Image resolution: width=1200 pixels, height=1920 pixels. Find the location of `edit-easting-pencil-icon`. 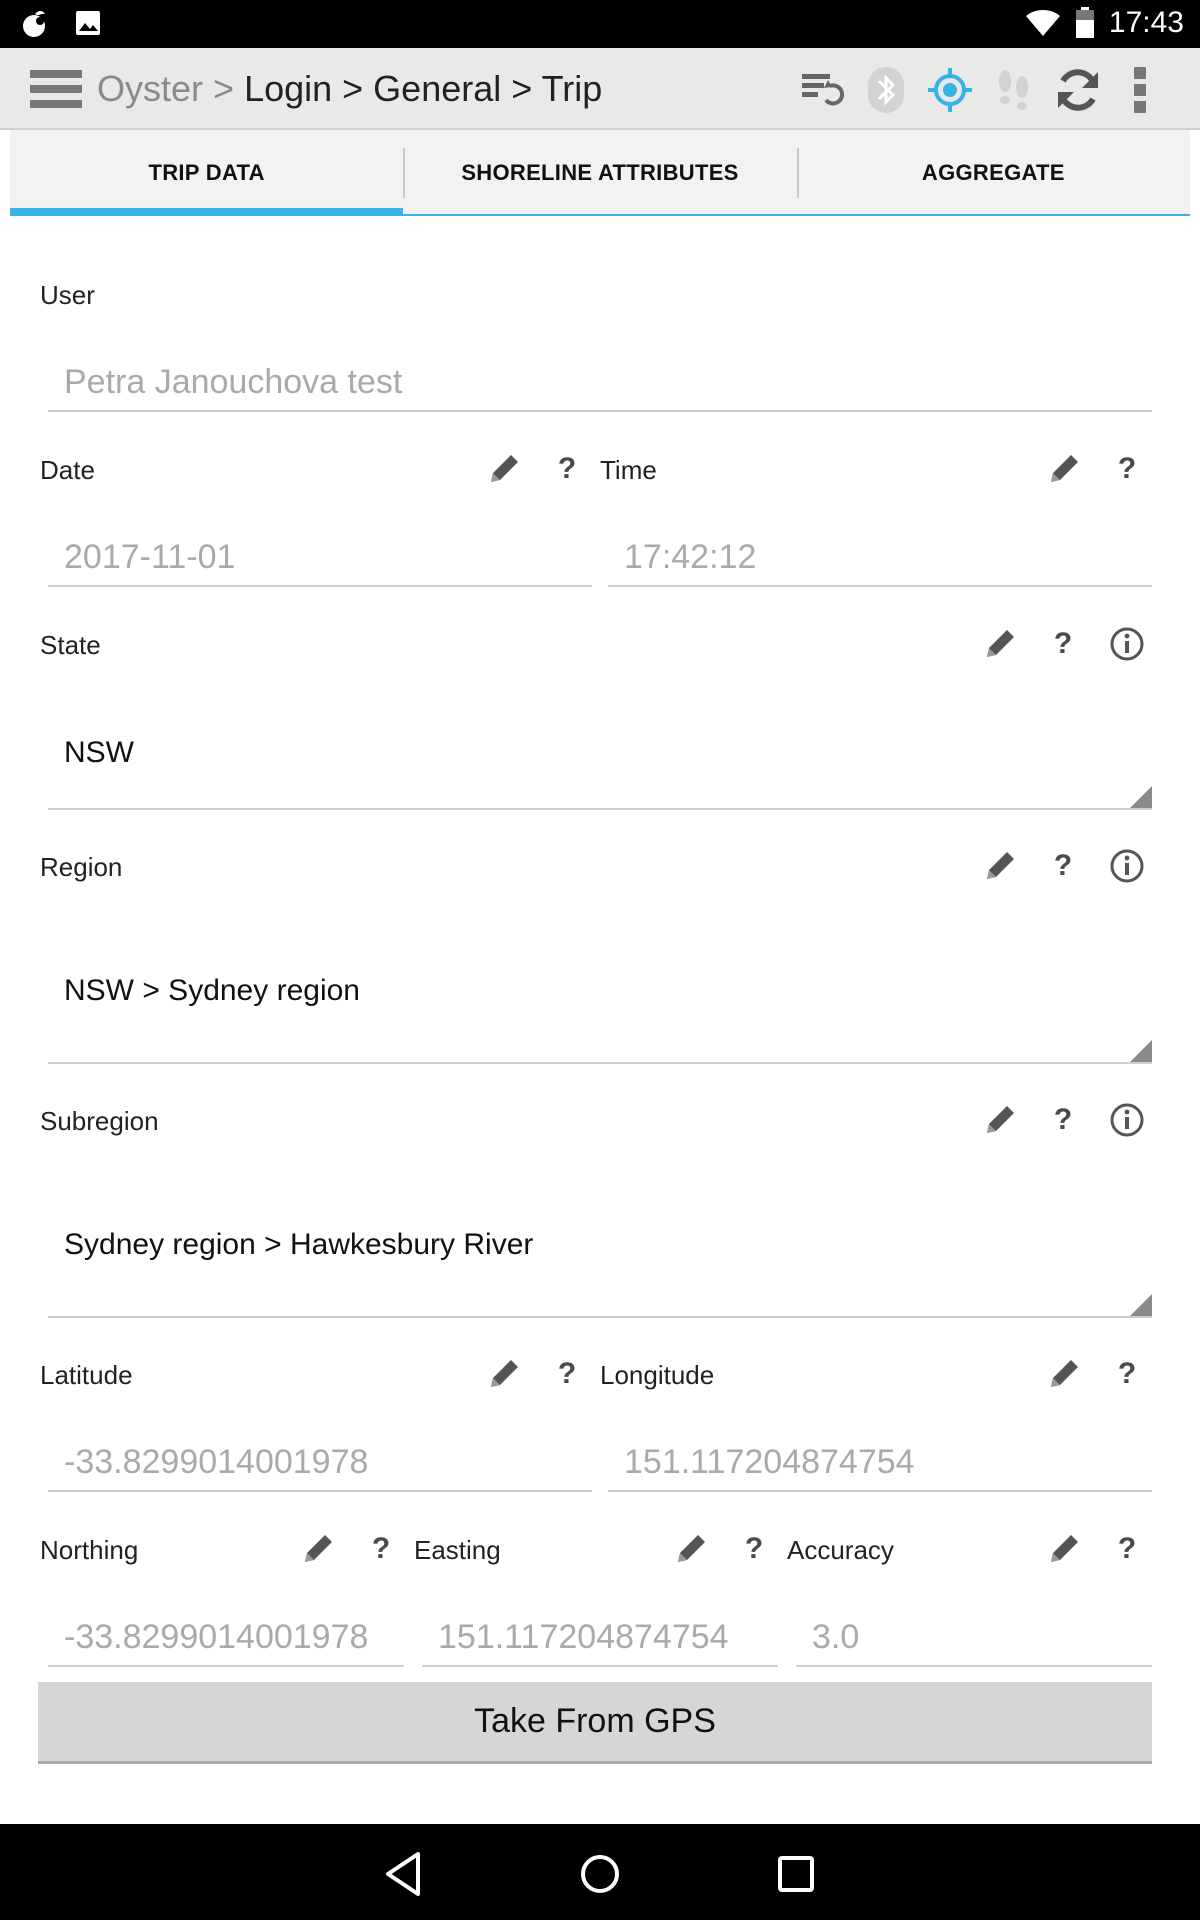

edit-easting-pencil-icon is located at coordinates (691, 1549).